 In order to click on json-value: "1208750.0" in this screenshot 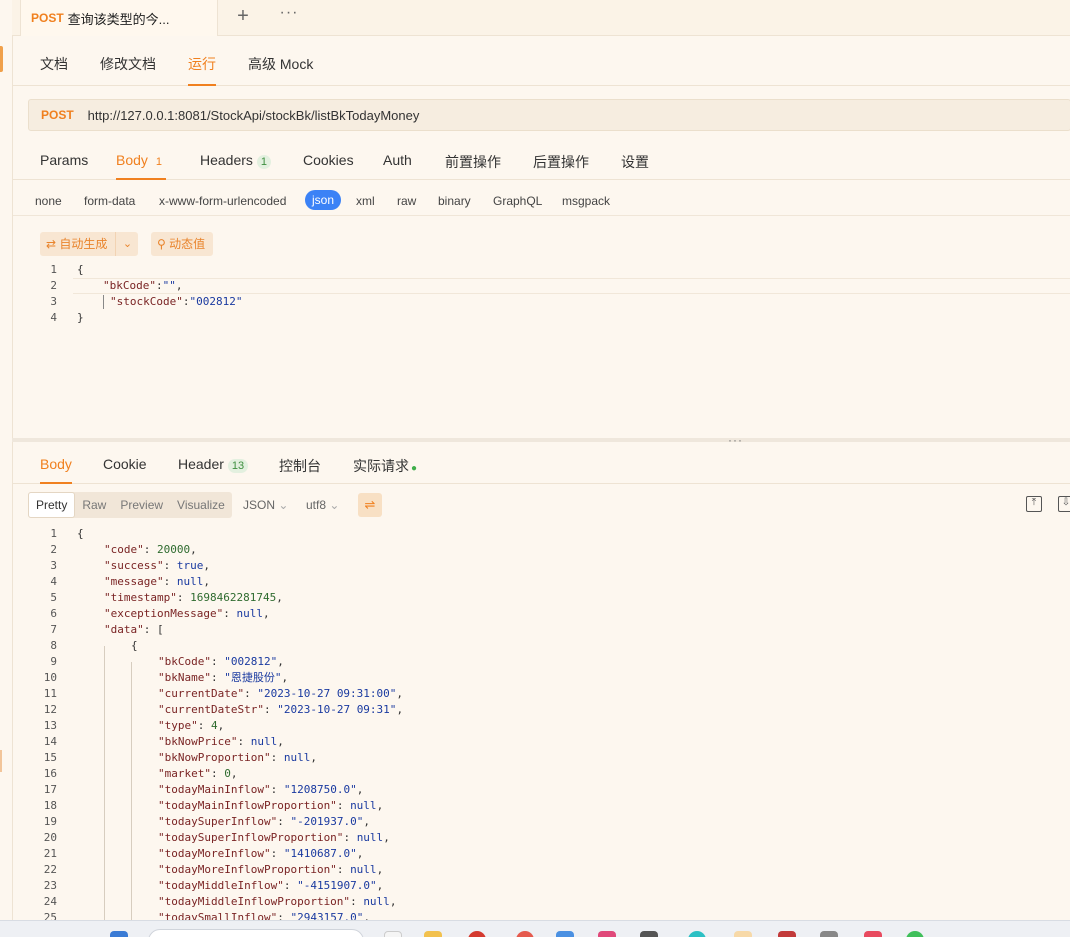, I will do `click(320, 789)`.